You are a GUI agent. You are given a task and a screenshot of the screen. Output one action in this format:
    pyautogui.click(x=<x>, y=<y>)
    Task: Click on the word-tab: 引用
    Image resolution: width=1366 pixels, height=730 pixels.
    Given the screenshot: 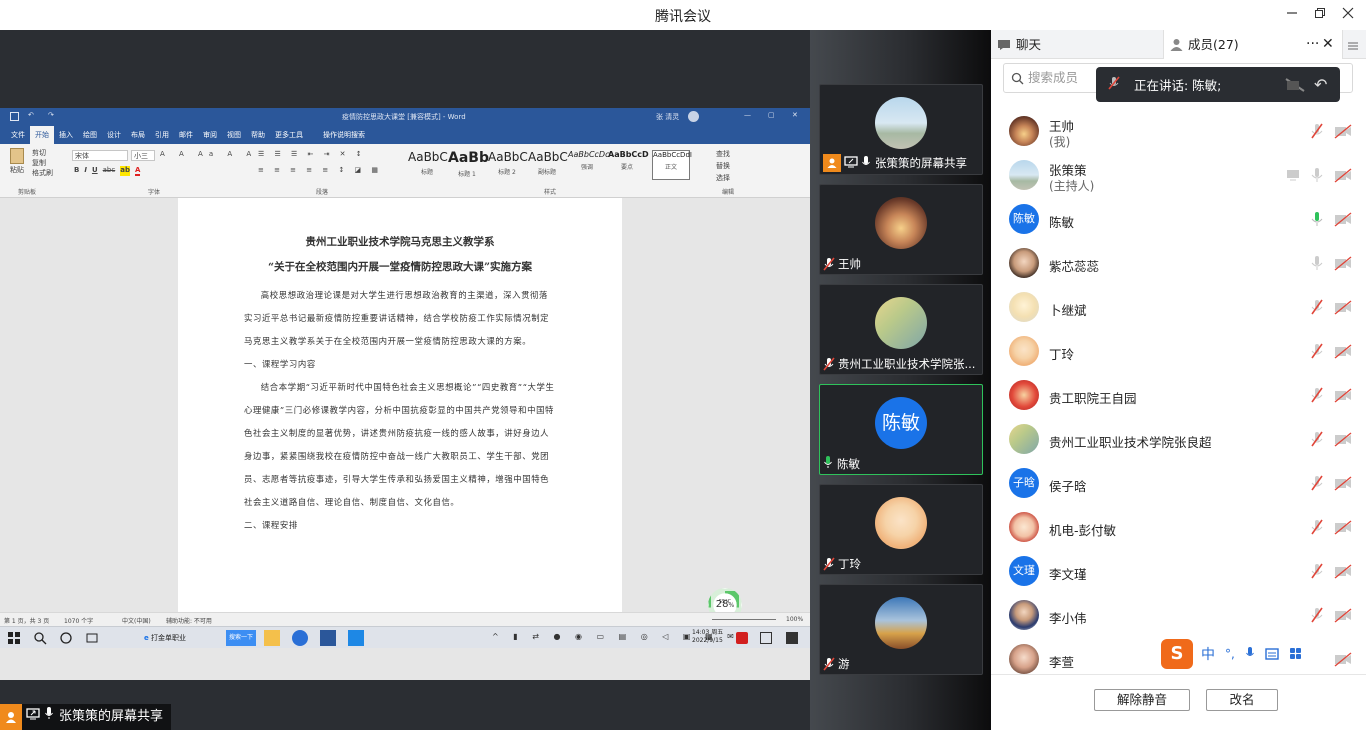 What is the action you would take?
    pyautogui.click(x=162, y=135)
    